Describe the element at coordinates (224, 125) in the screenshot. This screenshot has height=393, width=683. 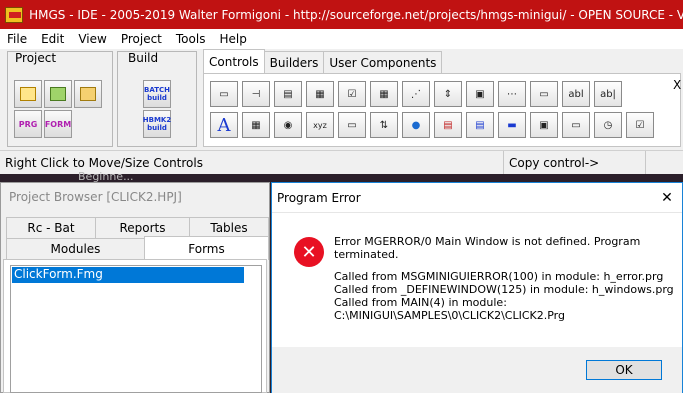
I see `text-control-button: A` at that location.